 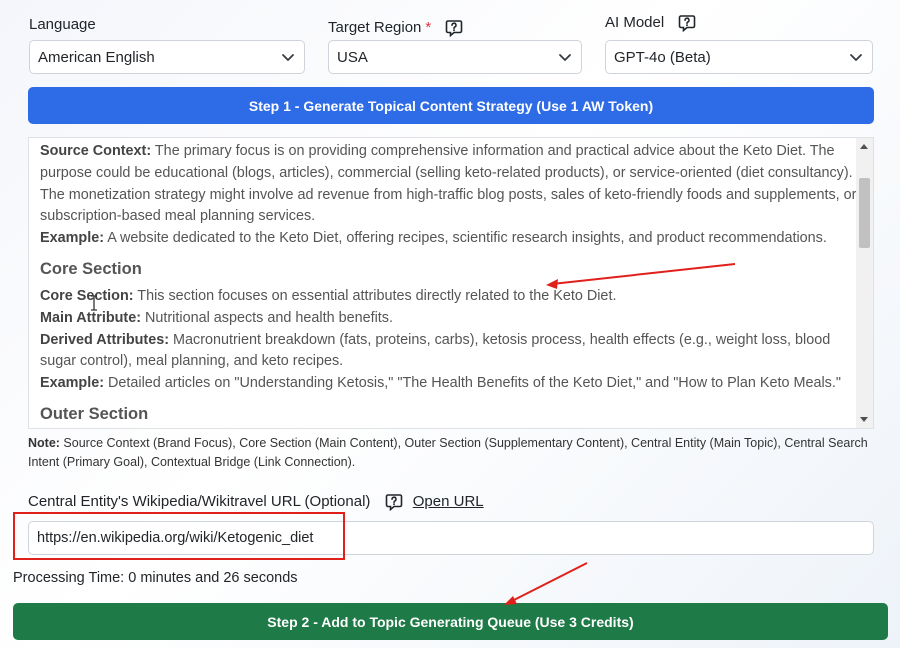 I want to click on ai-model-label: AI Model, so click(x=650, y=23).